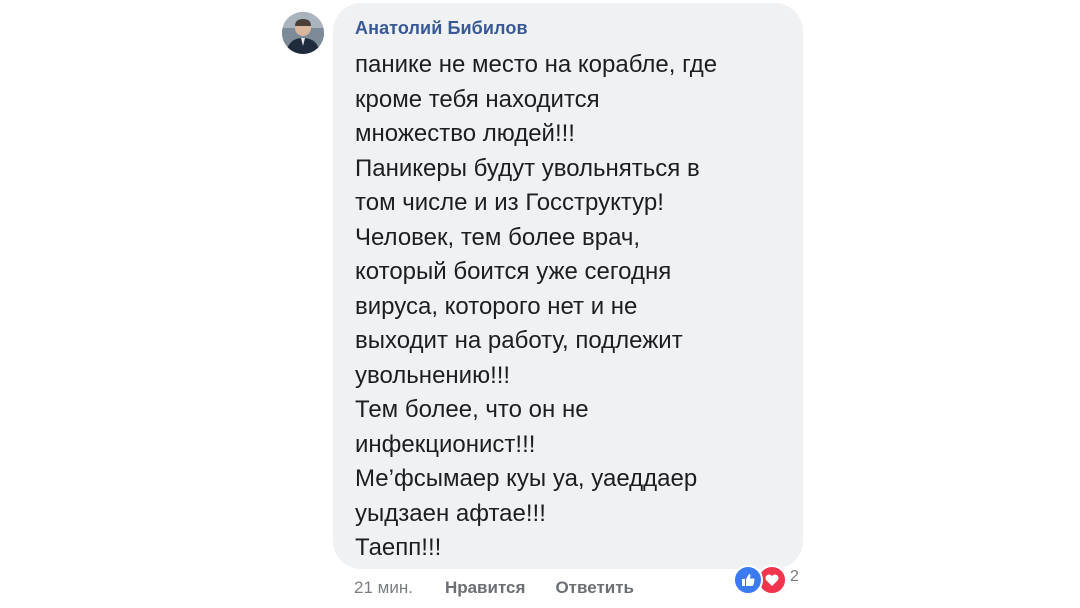 The width and height of the screenshot is (1080, 608). Describe the element at coordinates (383, 588) in the screenshot. I see `comment-timestamp: 21 мин.` at that location.